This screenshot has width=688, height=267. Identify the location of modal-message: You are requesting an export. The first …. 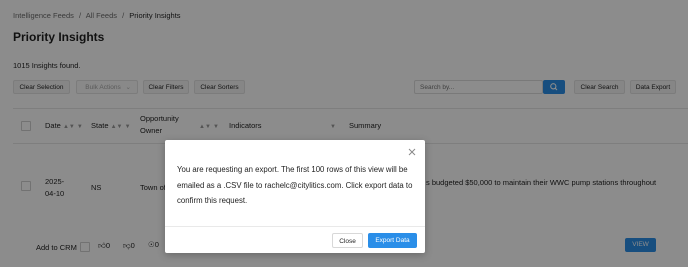
(295, 185).